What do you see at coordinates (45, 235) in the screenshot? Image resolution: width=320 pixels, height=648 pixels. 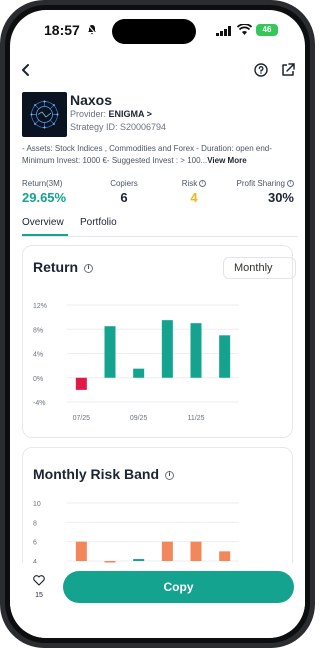 I see `tab-active-indicator` at bounding box center [45, 235].